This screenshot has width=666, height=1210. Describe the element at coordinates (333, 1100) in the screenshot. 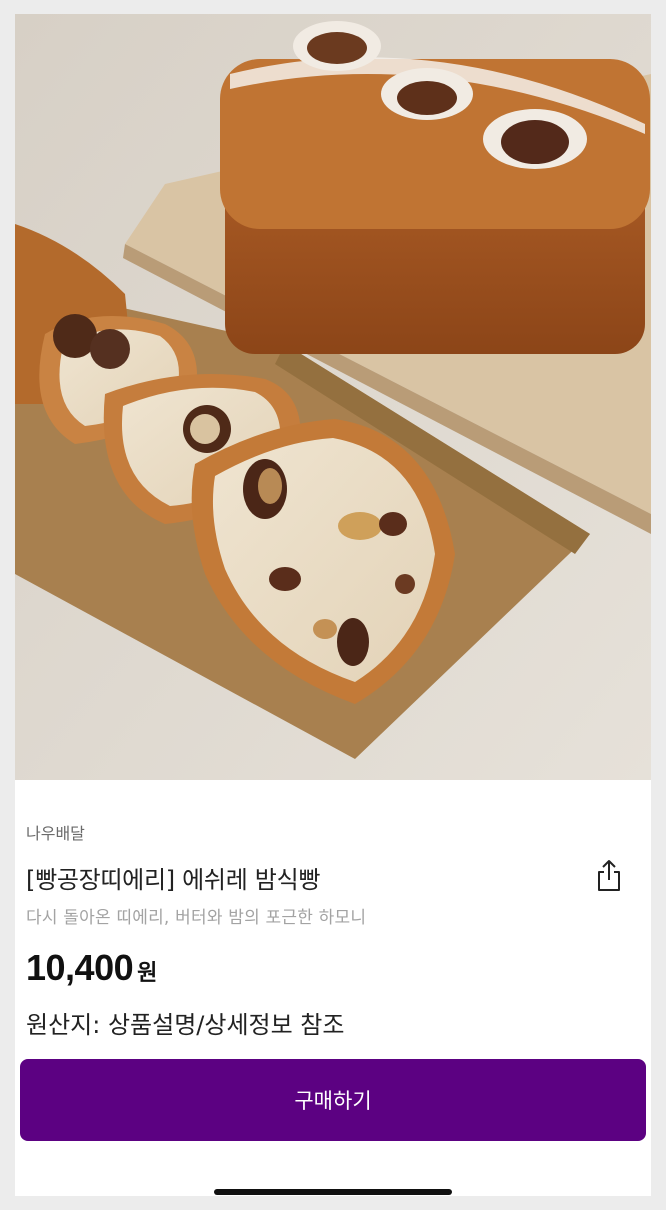

I see `buy-button: 구매하기` at that location.